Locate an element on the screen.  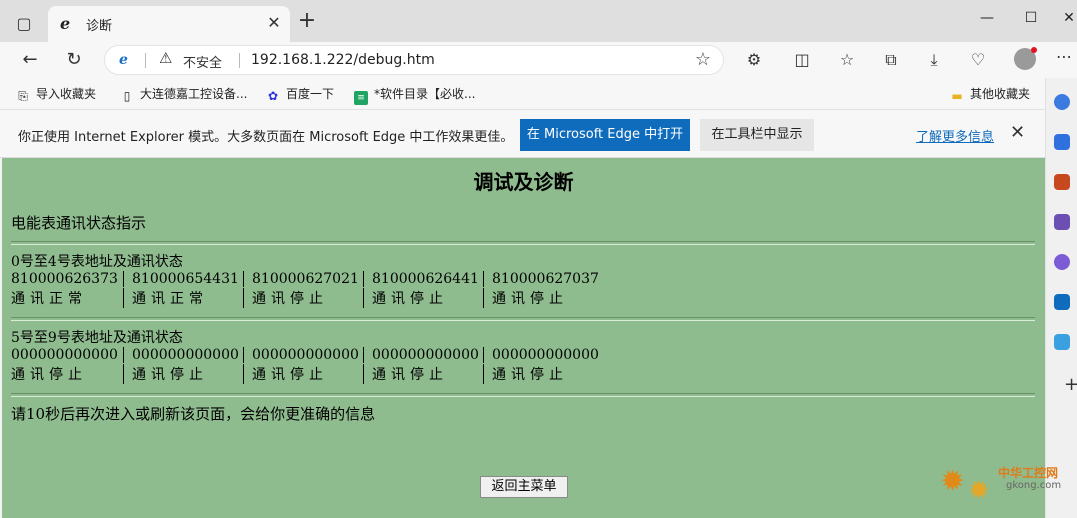
meter-address: 810000627021 is located at coordinates (303, 279).